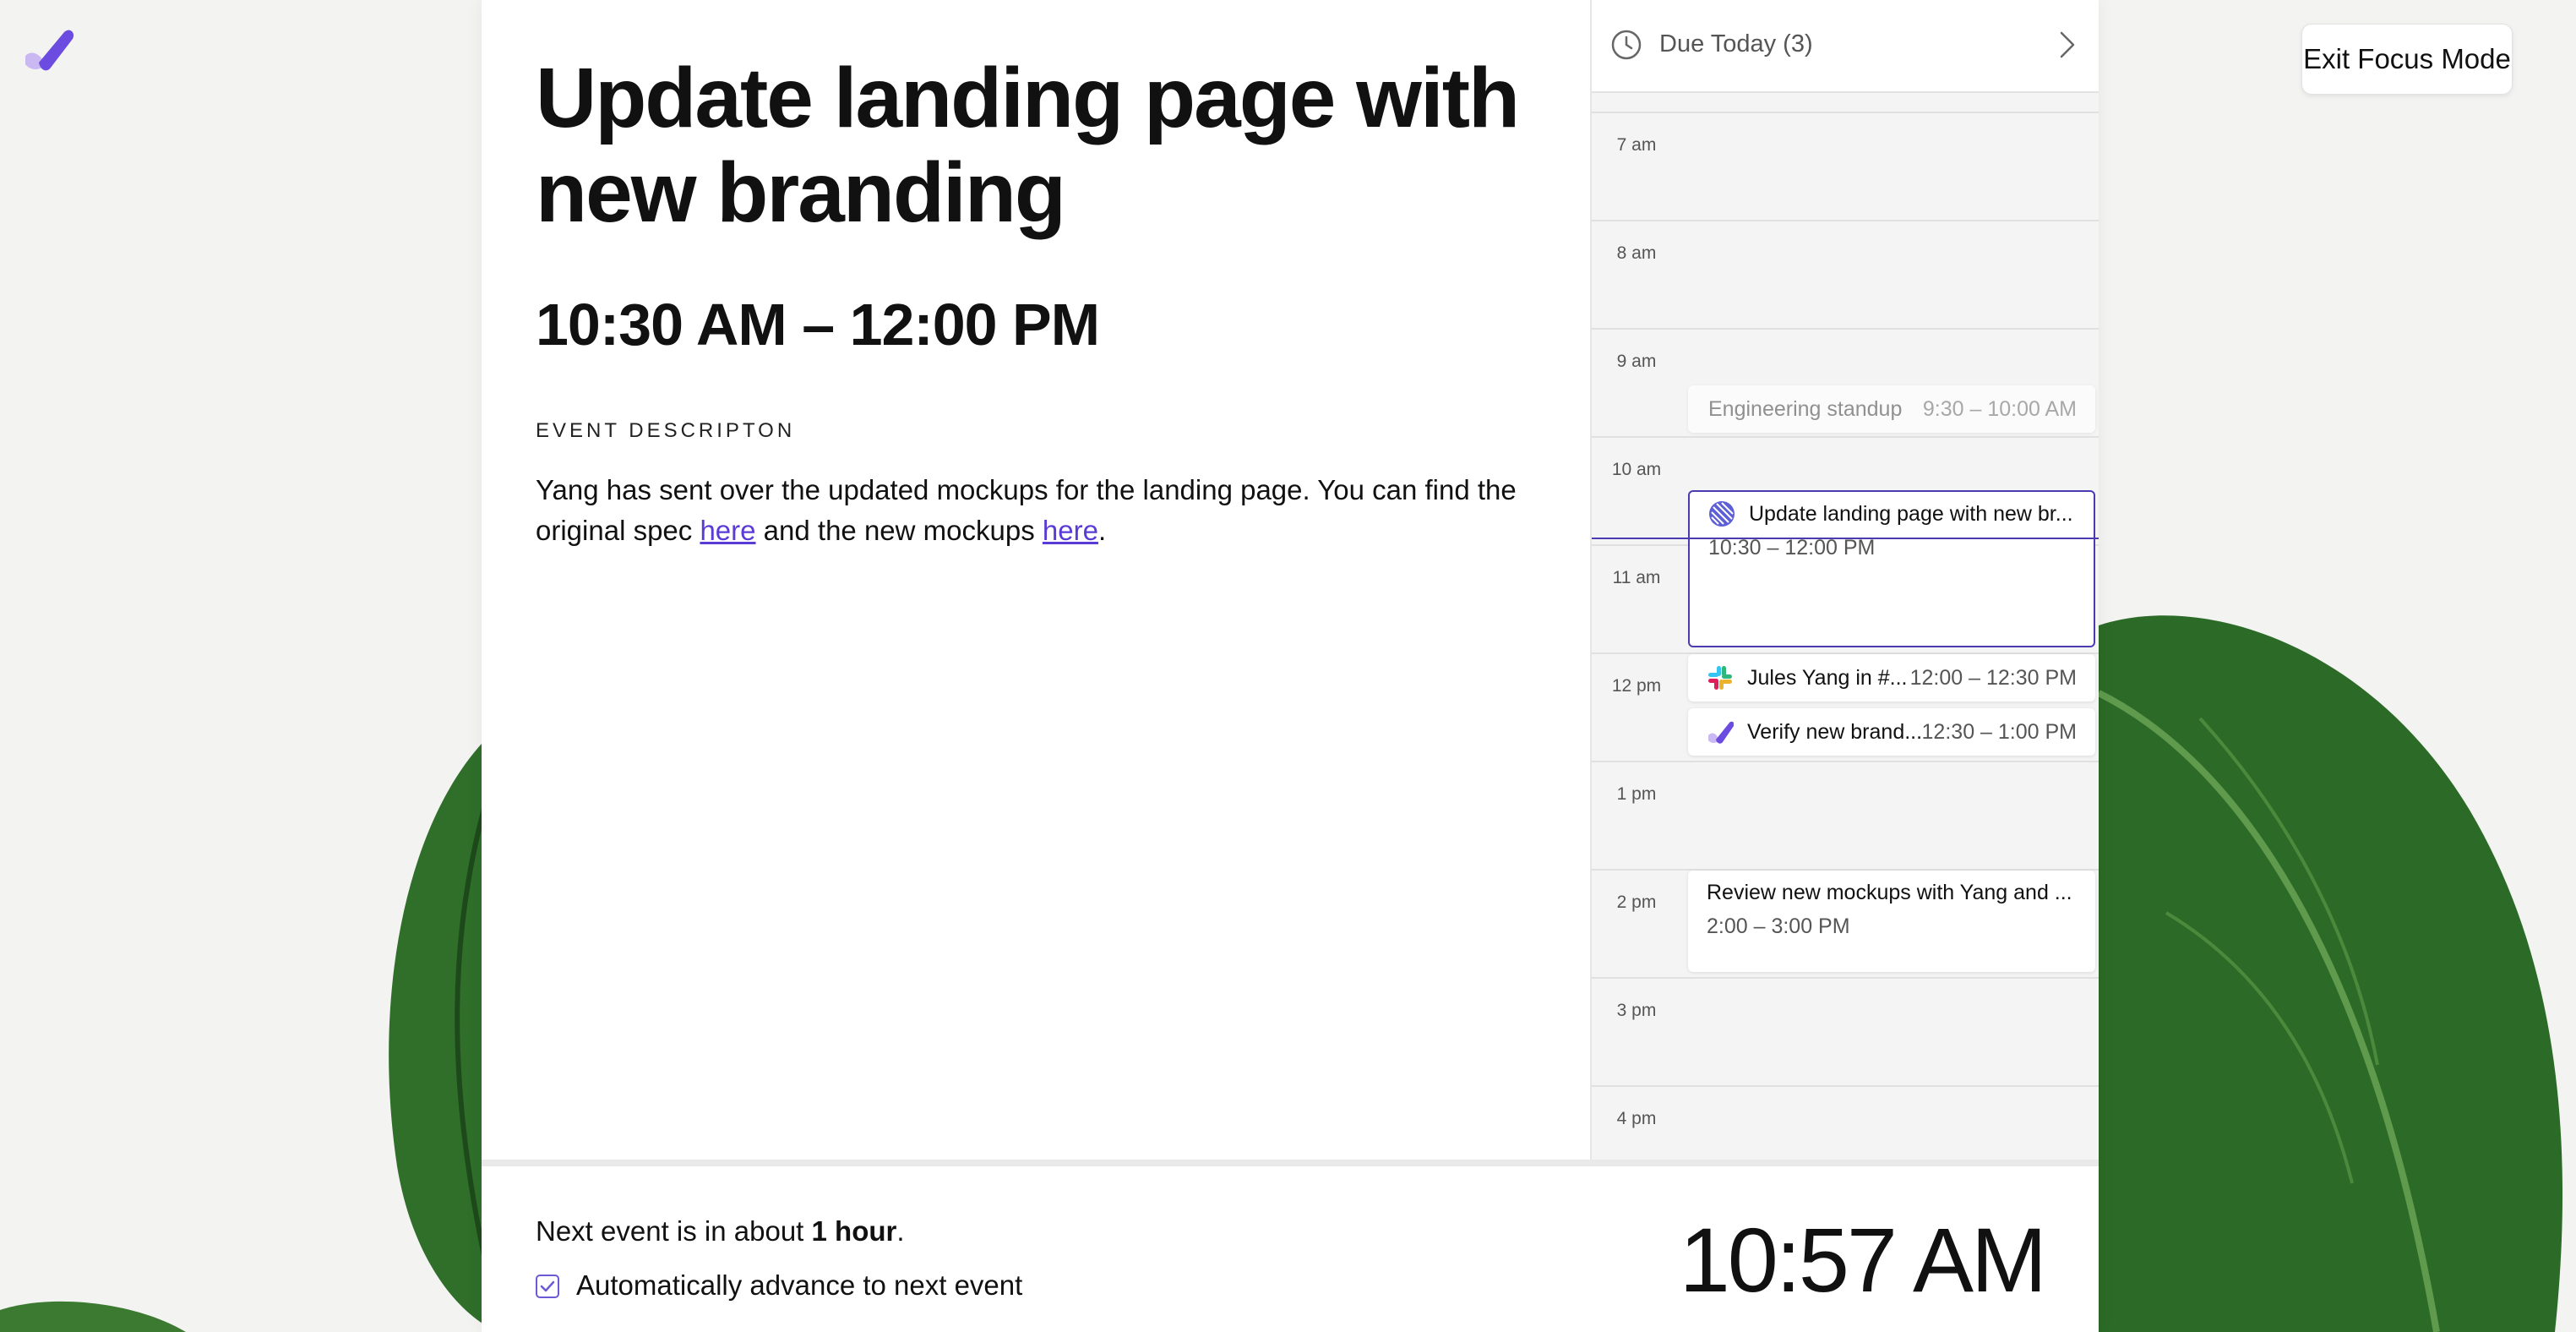  I want to click on calendar-event-verify-new-brand: Verify new brand... 12:30 – 1:00 PM, so click(1892, 732).